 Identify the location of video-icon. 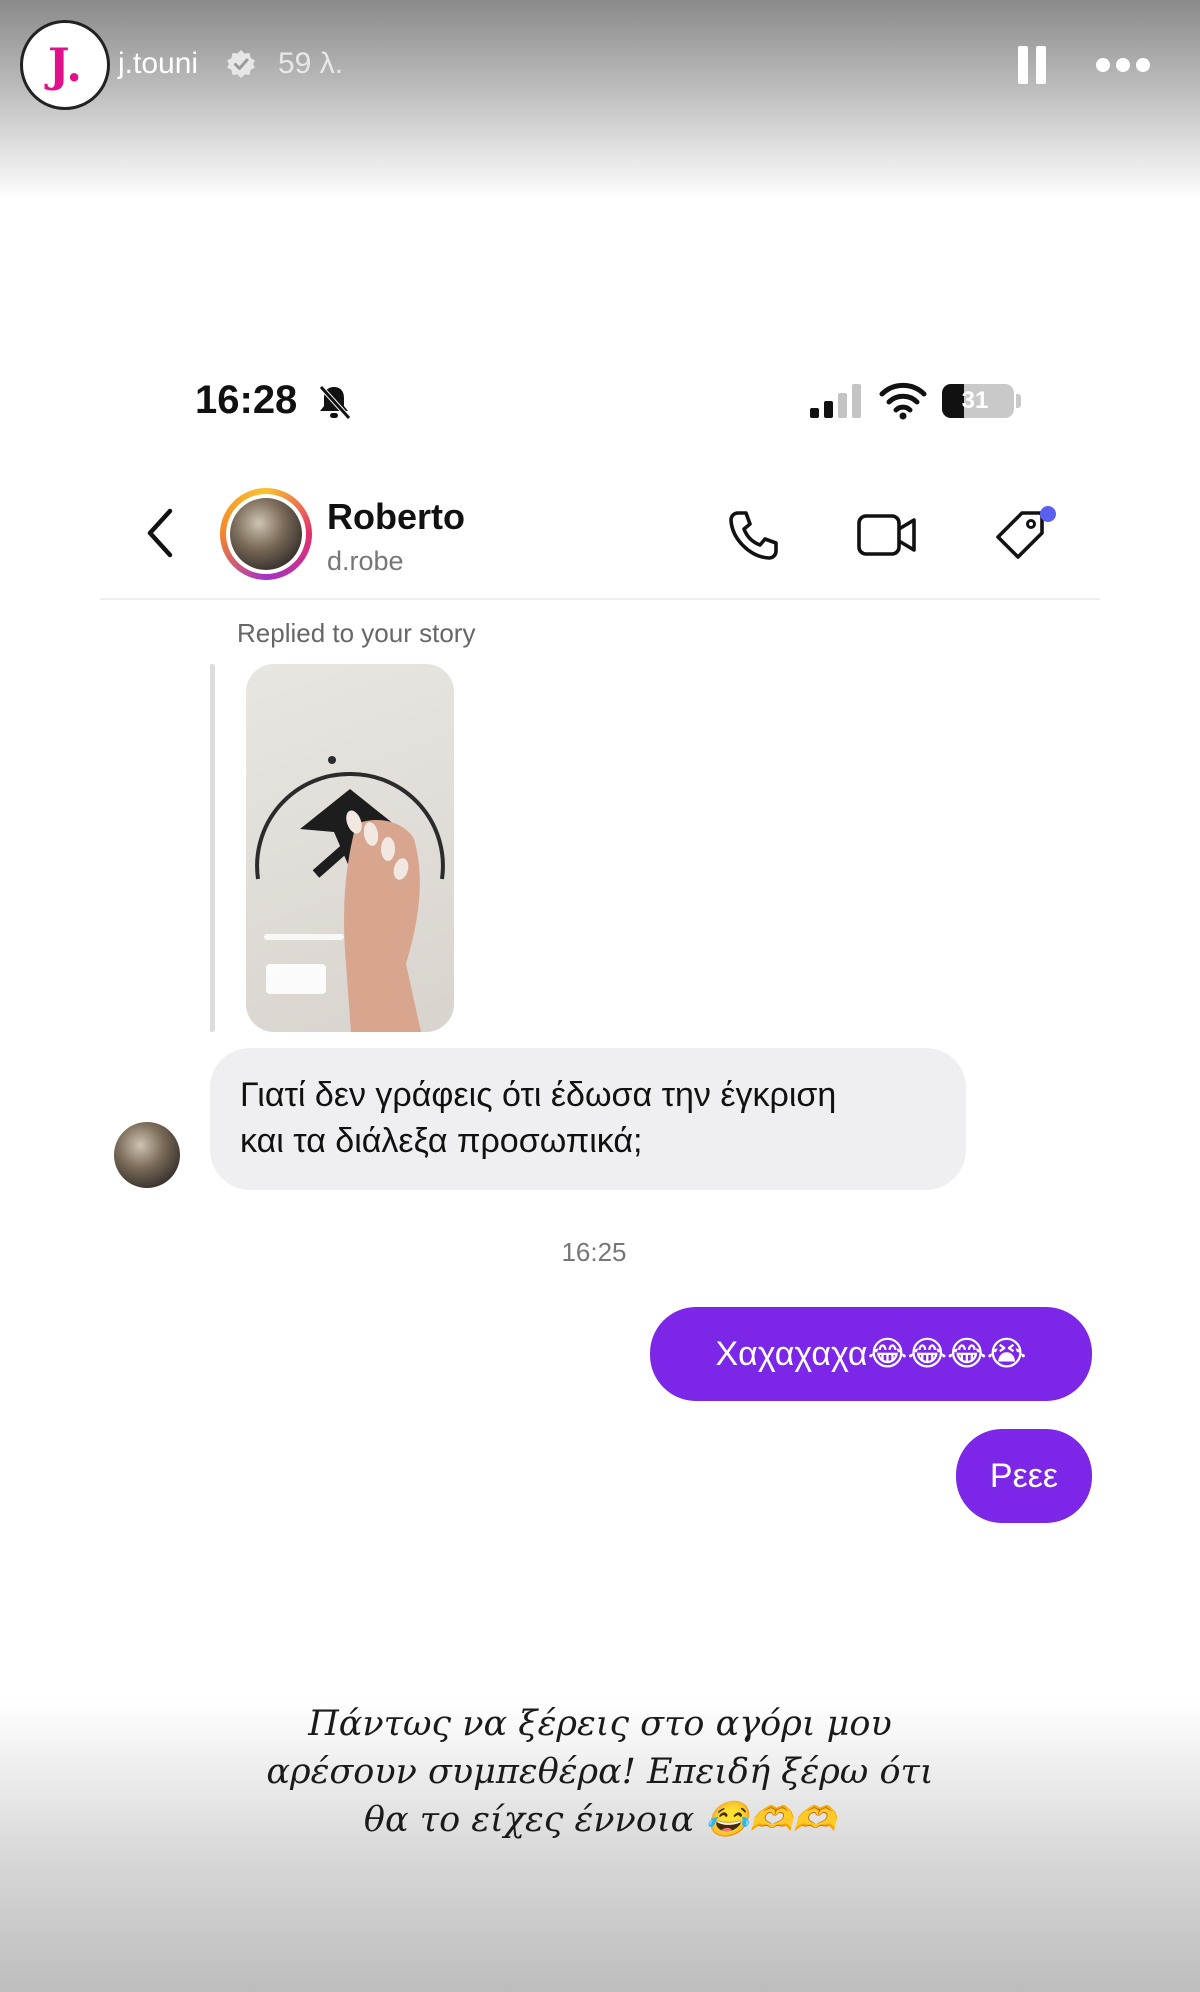
(887, 535).